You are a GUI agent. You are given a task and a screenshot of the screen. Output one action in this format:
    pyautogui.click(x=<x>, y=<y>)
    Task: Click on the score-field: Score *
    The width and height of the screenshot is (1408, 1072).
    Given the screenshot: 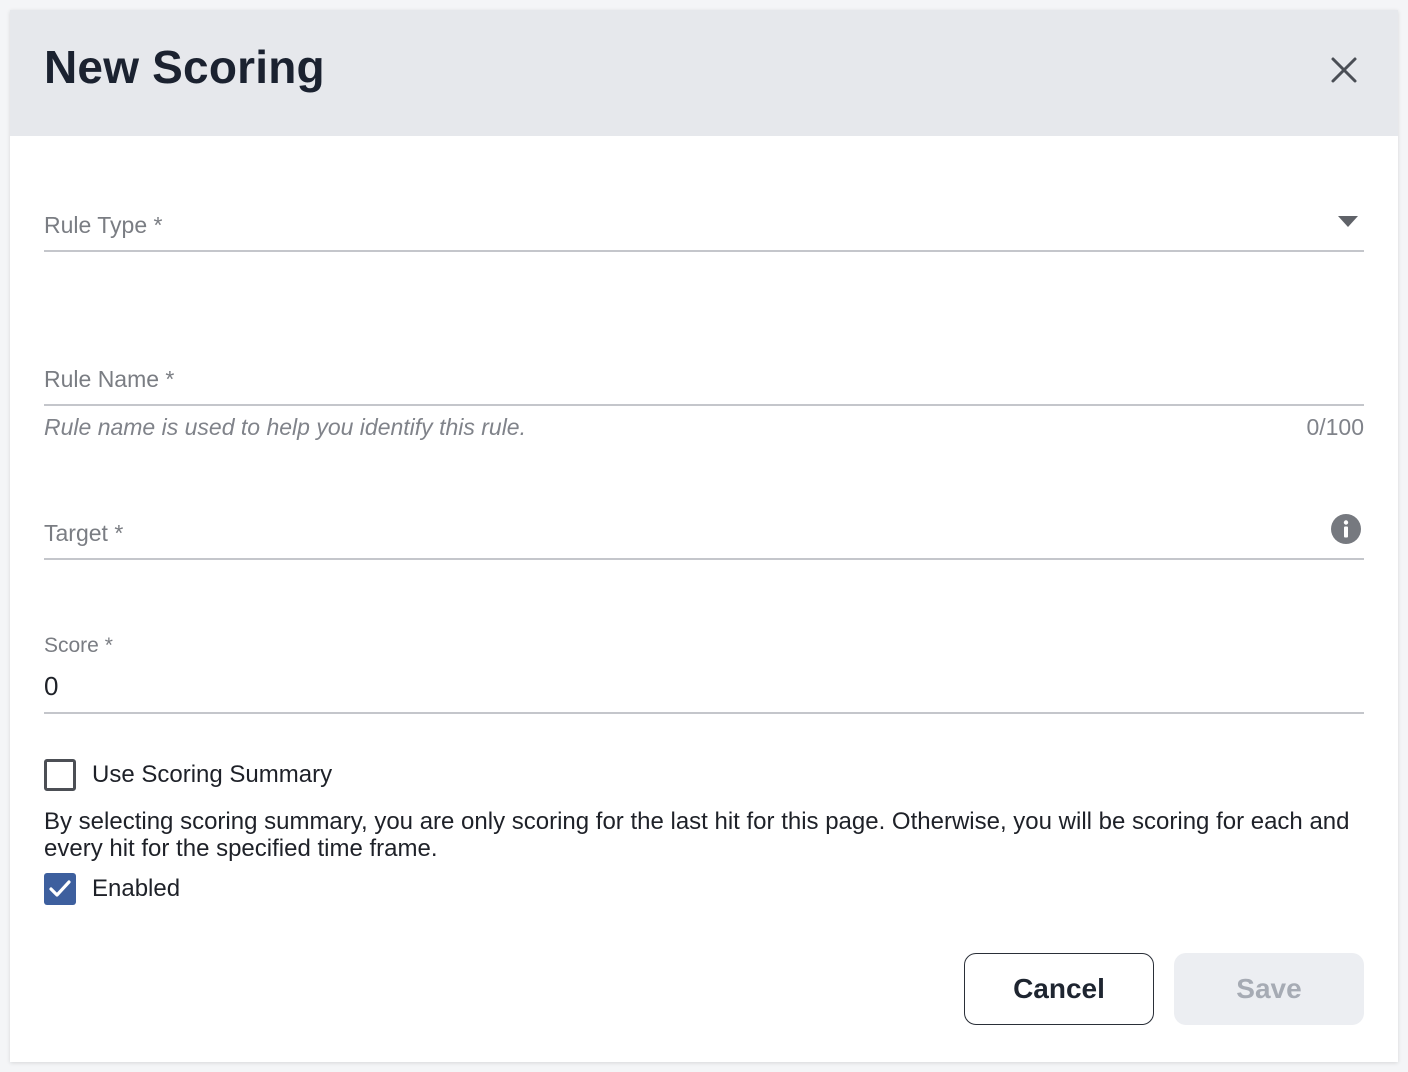 What is the action you would take?
    pyautogui.click(x=704, y=672)
    